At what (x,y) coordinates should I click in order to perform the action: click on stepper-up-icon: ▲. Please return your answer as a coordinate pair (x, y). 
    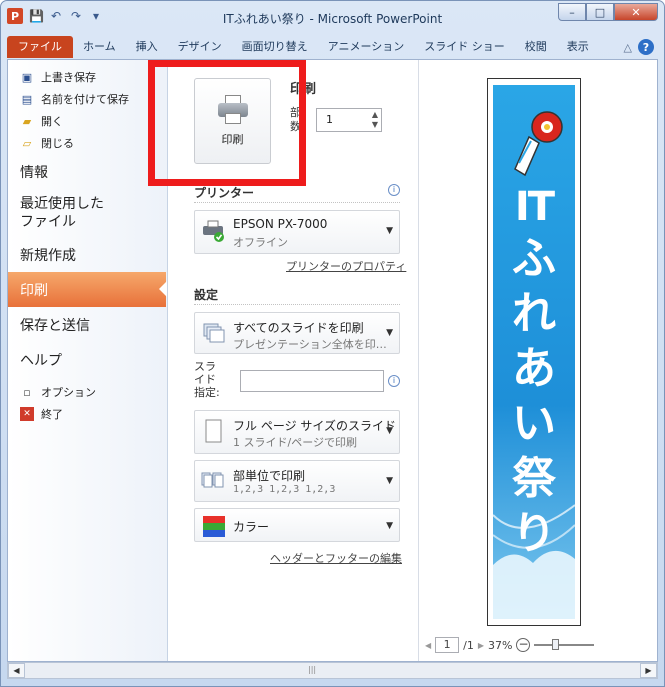
    Looking at the image, I should click on (375, 114).